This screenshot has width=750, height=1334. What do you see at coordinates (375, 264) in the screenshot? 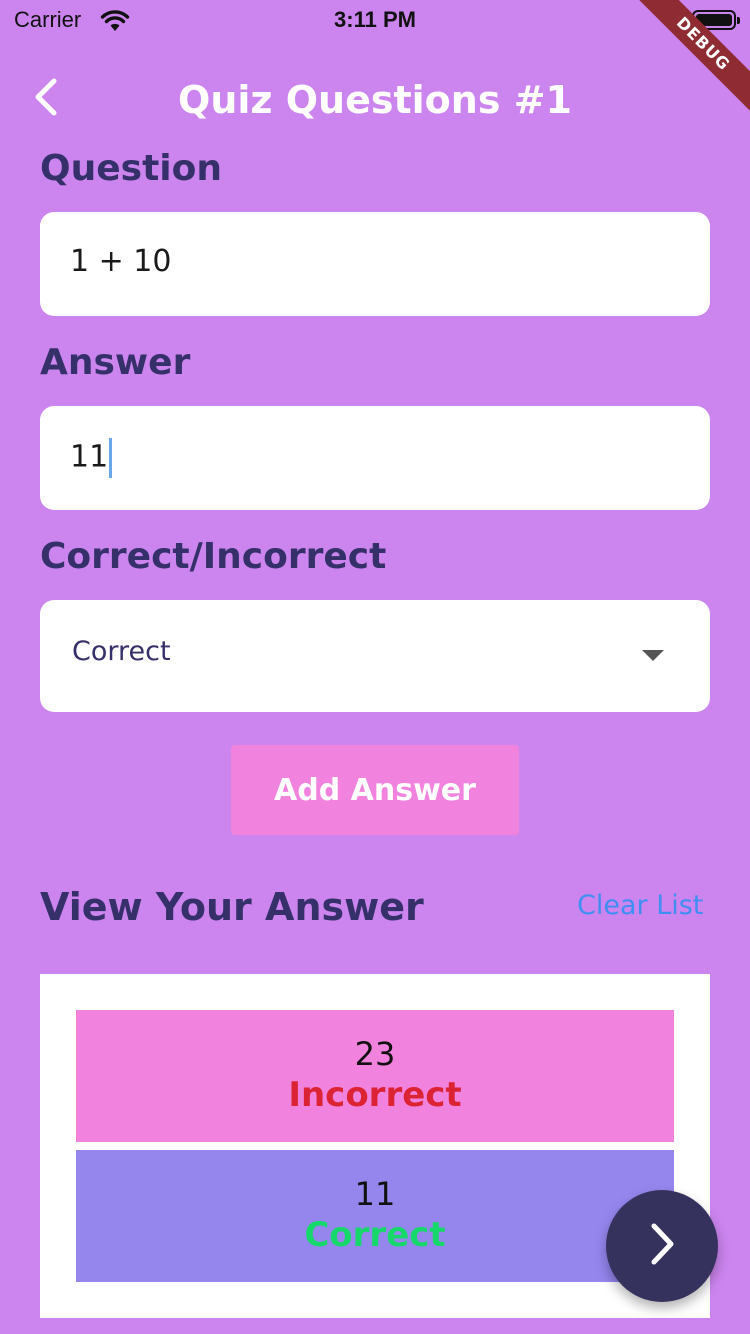
I see `question-input: 1 + 10` at bounding box center [375, 264].